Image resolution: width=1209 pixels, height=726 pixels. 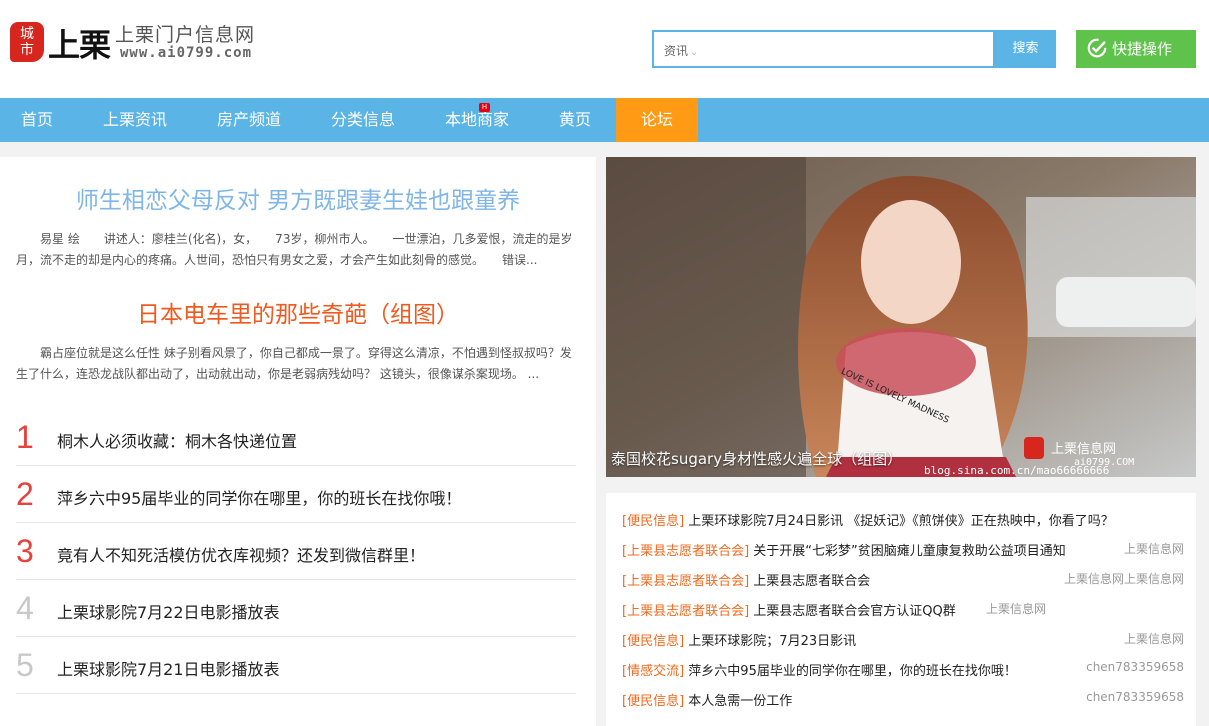 I want to click on search-bar: 资讯 ⌄ 搜索, so click(x=854, y=49).